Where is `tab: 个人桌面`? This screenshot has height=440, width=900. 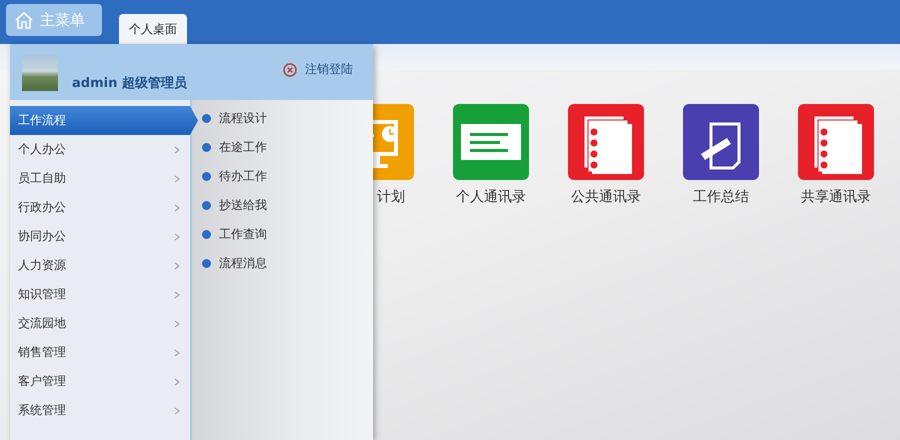 tab: 个人桌面 is located at coordinates (153, 29).